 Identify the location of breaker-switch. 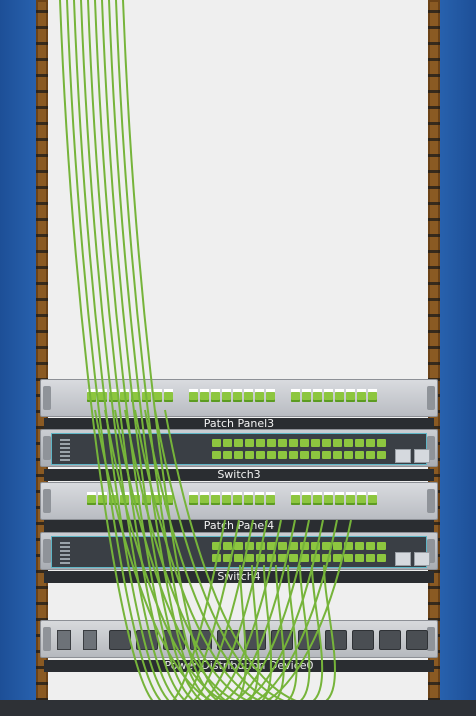
(64, 640).